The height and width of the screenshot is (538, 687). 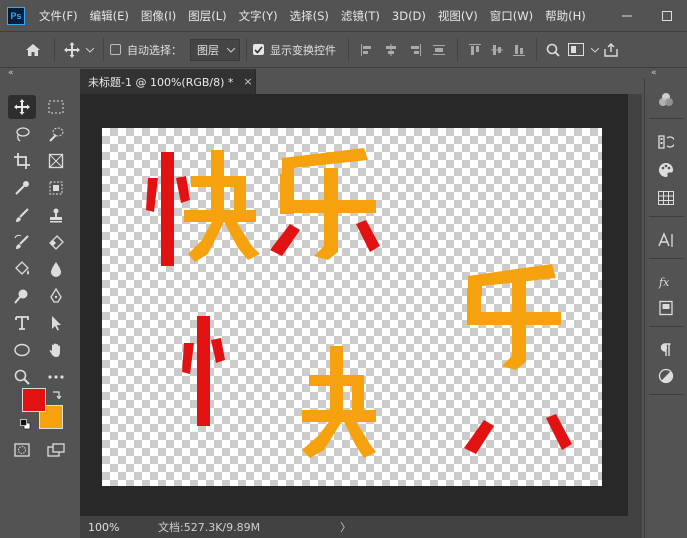 I want to click on styles-panel-button: fx, so click(x=666, y=282).